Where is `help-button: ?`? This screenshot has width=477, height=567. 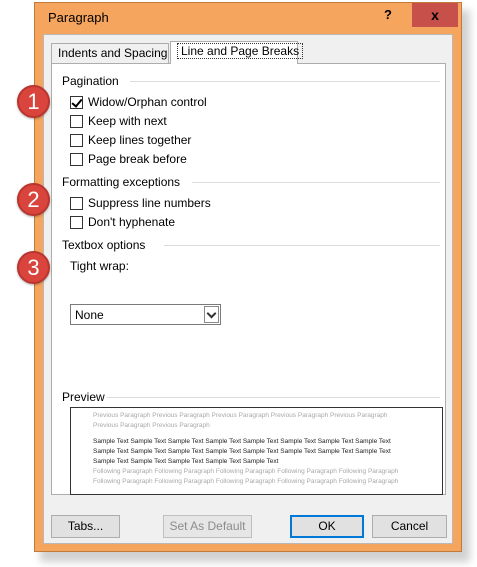
help-button: ? is located at coordinates (388, 15).